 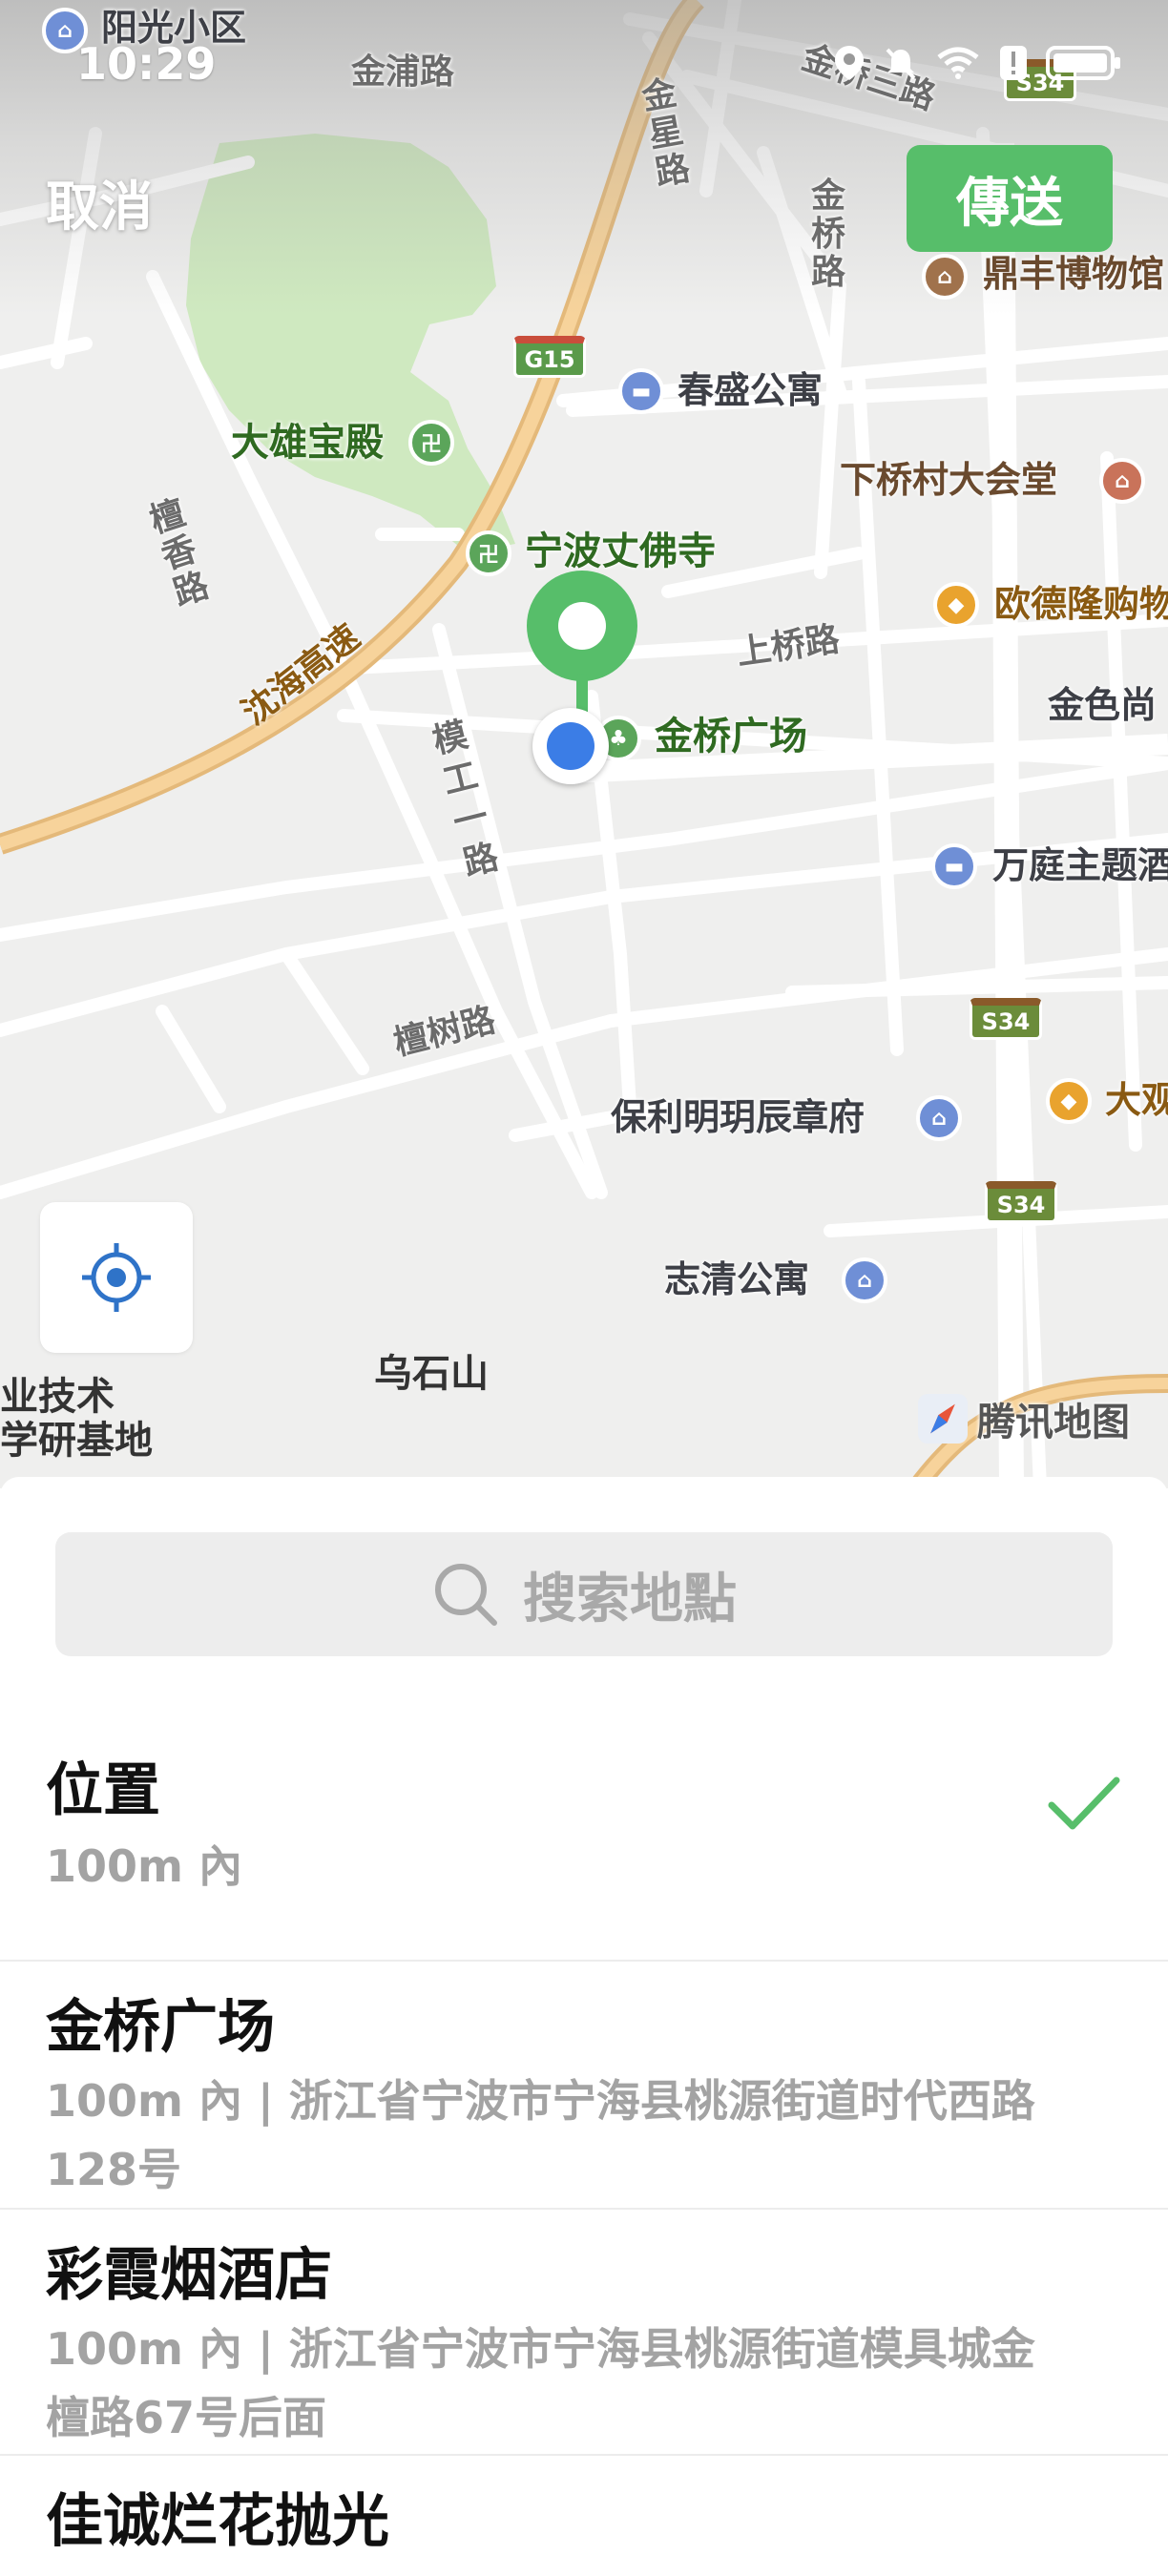 I want to click on museum-icon: ⌂, so click(x=945, y=277).